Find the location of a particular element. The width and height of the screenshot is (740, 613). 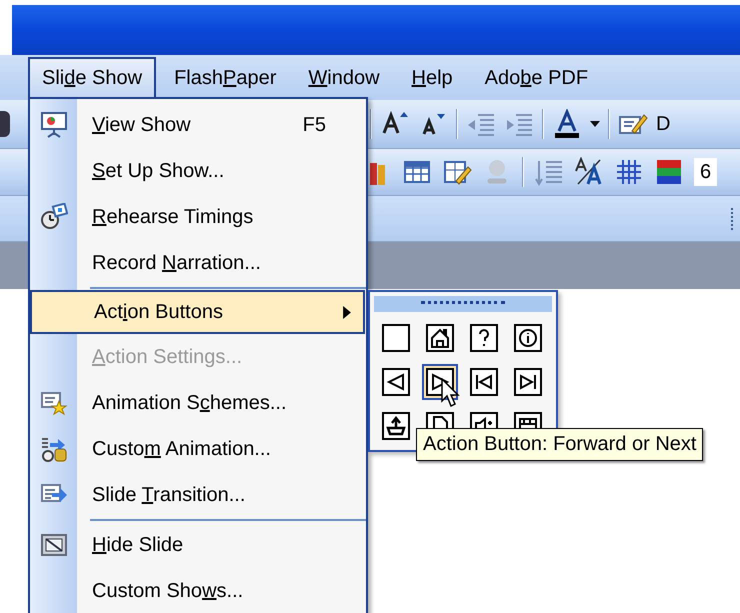

menu-bar-item: FlashPaper is located at coordinates (225, 78).